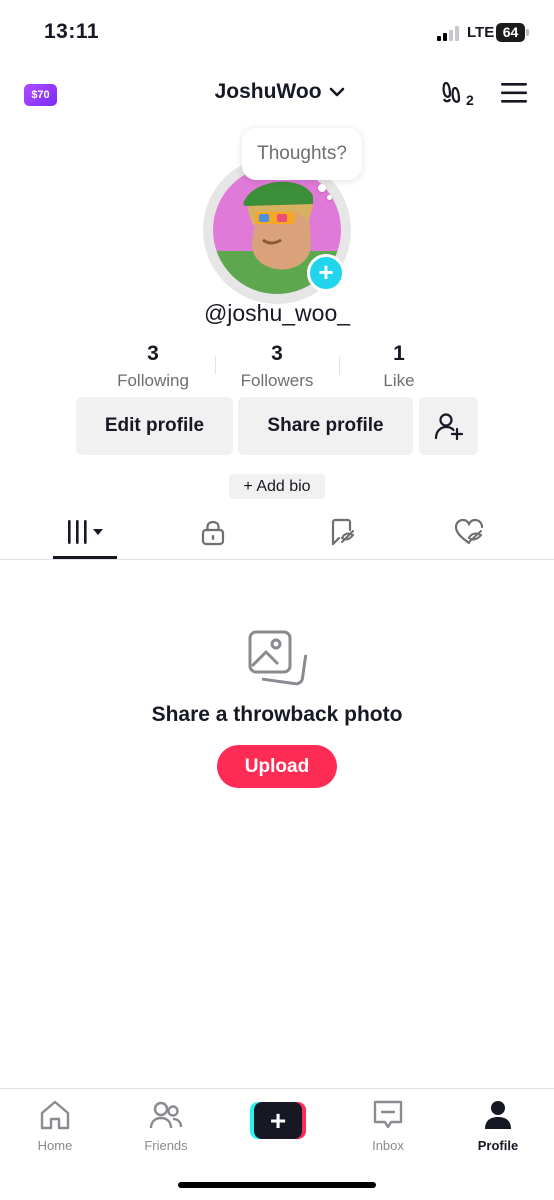 The width and height of the screenshot is (554, 1200). What do you see at coordinates (277, 1185) in the screenshot?
I see `home-indicator` at bounding box center [277, 1185].